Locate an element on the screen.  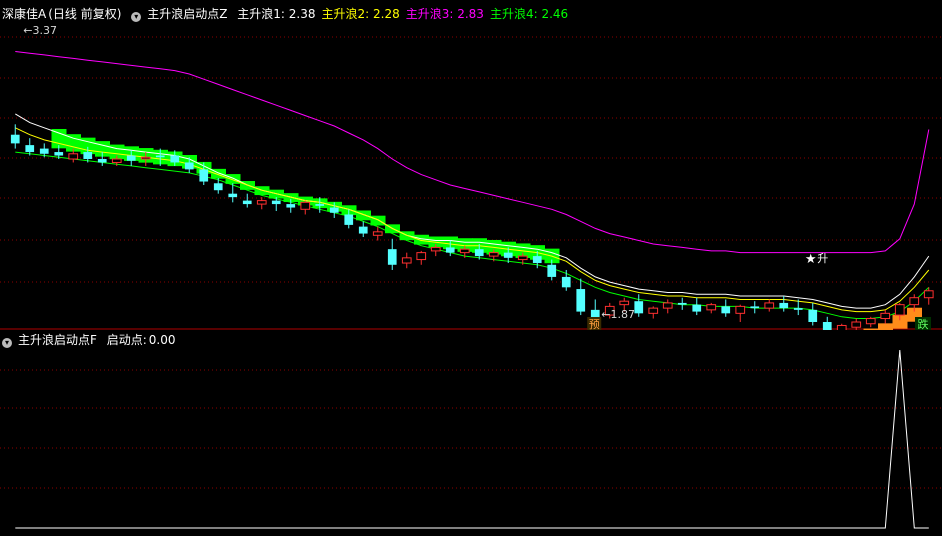
period-label: (日线 前复权) is located at coordinates (85, 14).